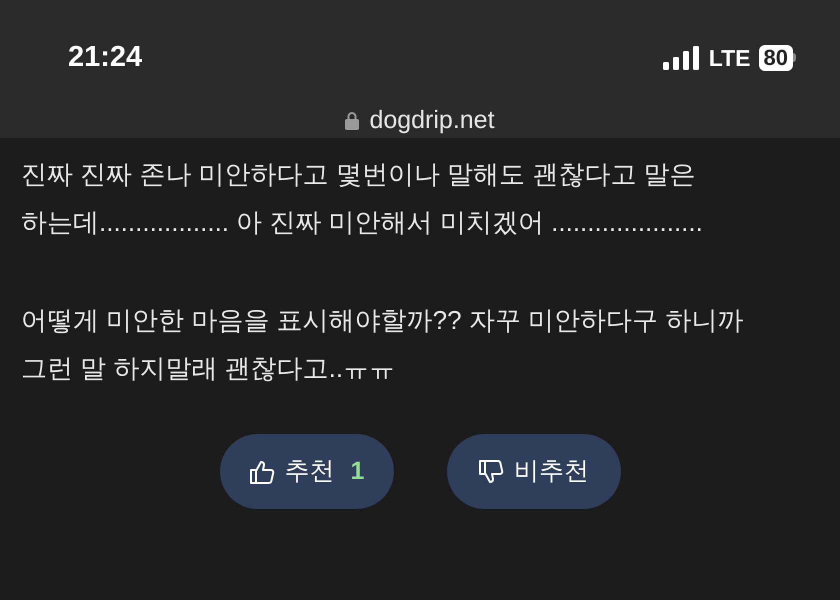 This screenshot has height=600, width=840. What do you see at coordinates (777, 57) in the screenshot?
I see `battery-icon: 80` at bounding box center [777, 57].